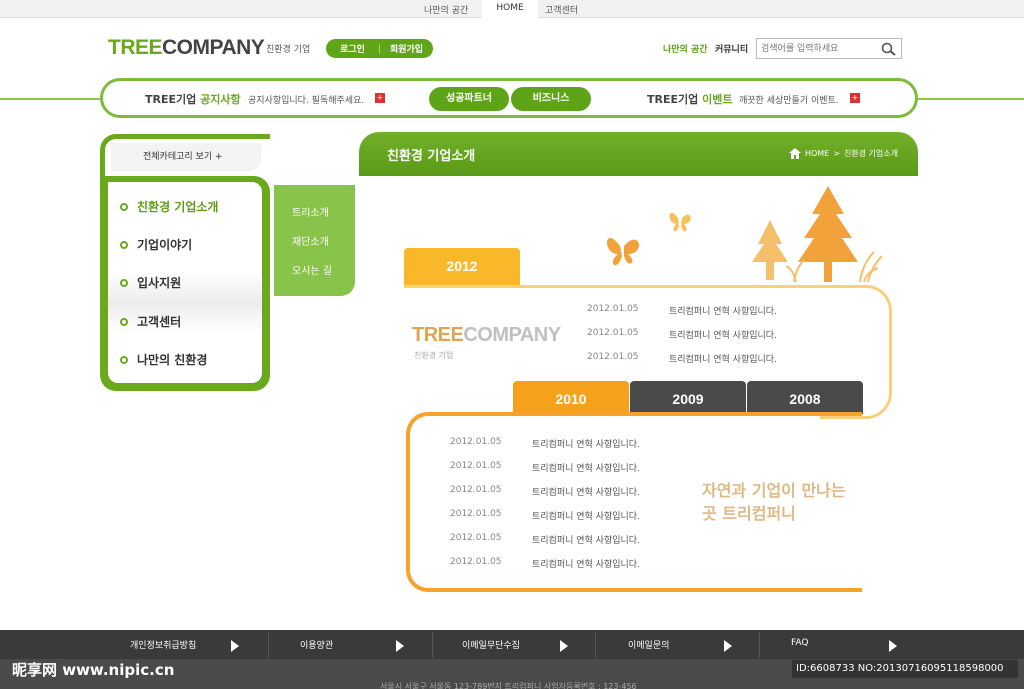 The width and height of the screenshot is (1024, 689). What do you see at coordinates (93, 670) in the screenshot?
I see `watermark-site: 昵享网 www.nipic.cn` at bounding box center [93, 670].